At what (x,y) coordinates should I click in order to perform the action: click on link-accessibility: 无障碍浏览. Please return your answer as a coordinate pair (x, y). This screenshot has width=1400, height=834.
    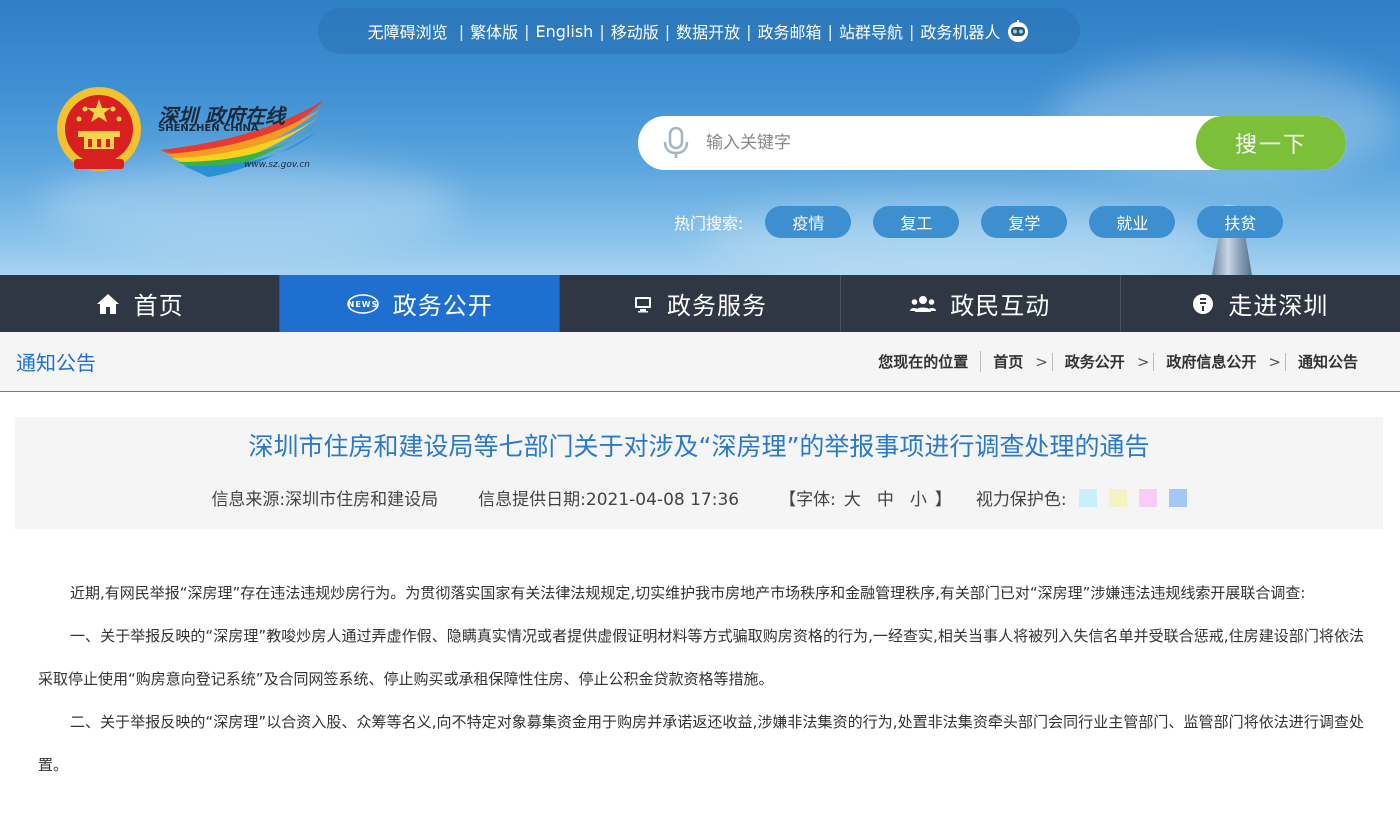
    Looking at the image, I should click on (408, 31).